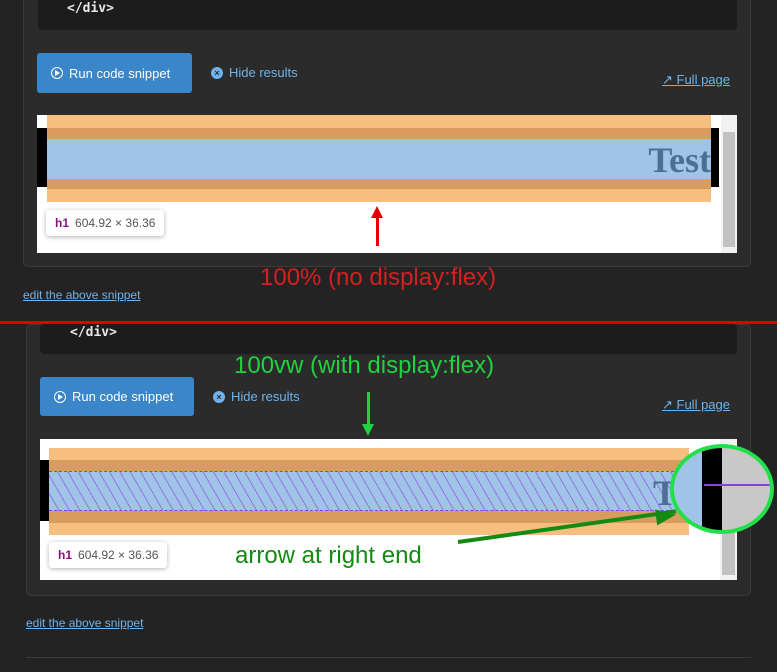  I want to click on green-arrow-down-icon, so click(368, 414).